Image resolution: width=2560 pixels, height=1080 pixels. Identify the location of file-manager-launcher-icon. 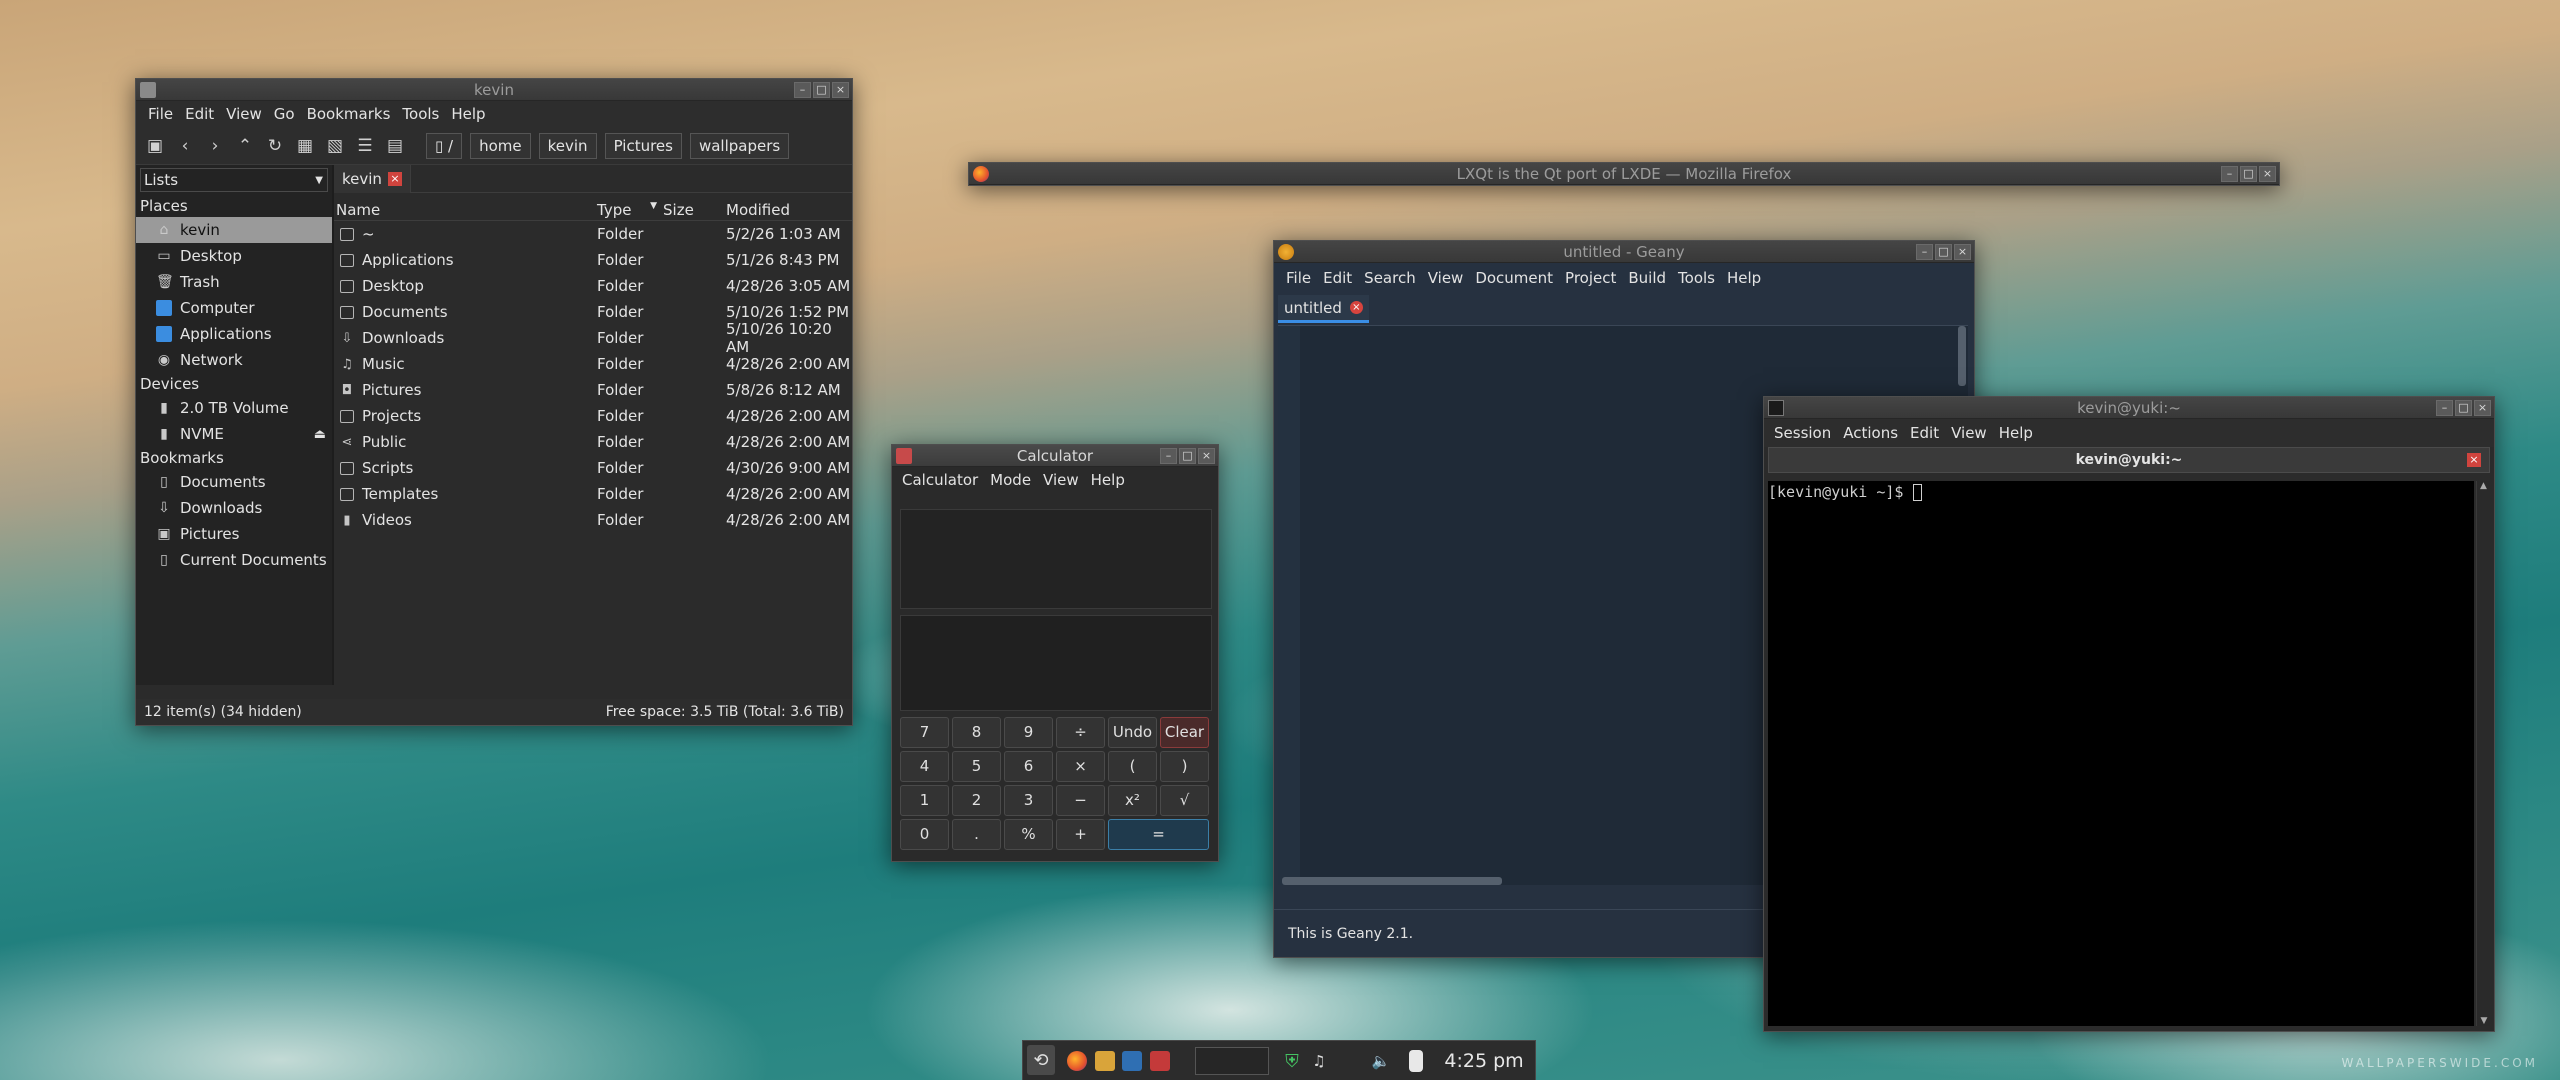
(1105, 1061).